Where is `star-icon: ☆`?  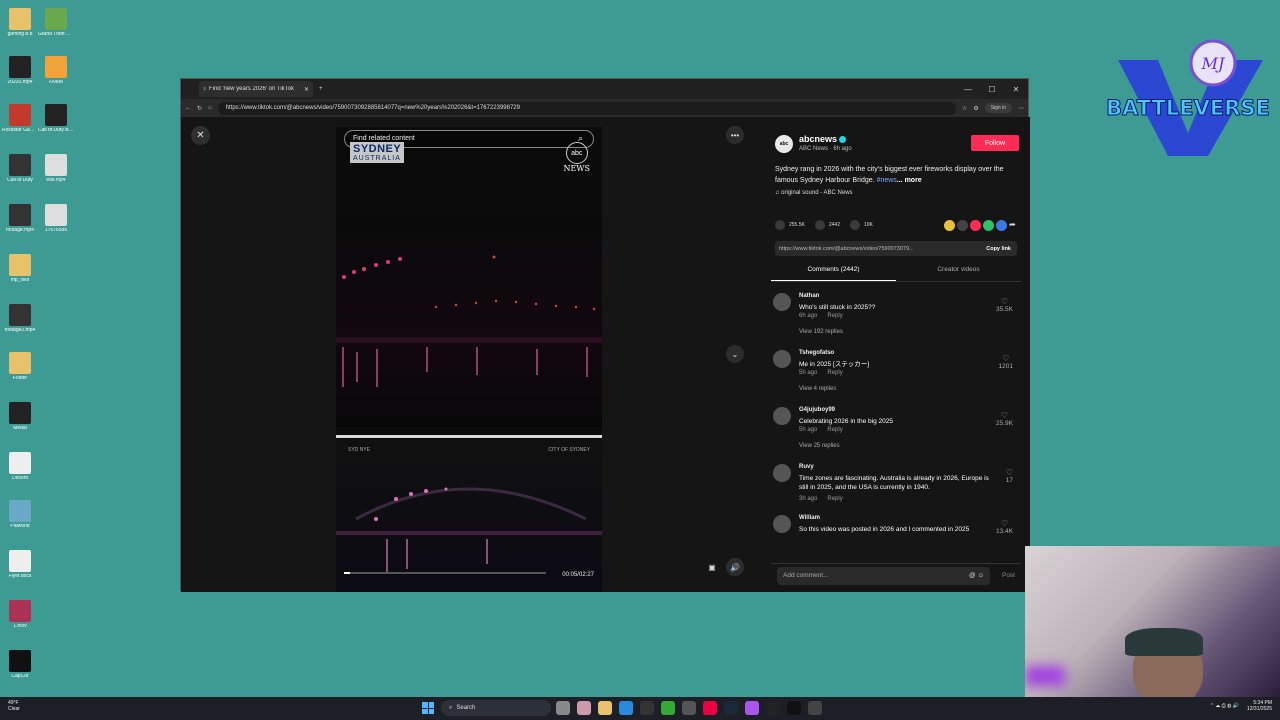 star-icon: ☆ is located at coordinates (964, 108).